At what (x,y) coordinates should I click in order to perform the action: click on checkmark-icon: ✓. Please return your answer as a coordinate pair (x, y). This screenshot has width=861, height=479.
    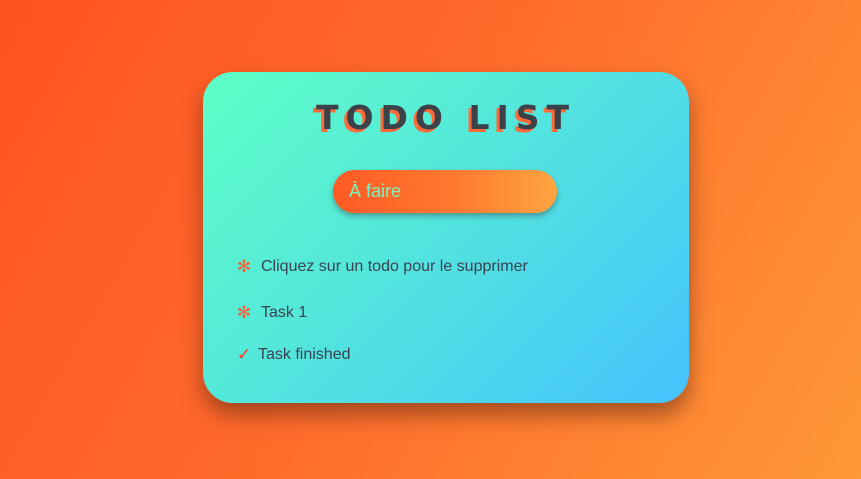
    Looking at the image, I should click on (244, 354).